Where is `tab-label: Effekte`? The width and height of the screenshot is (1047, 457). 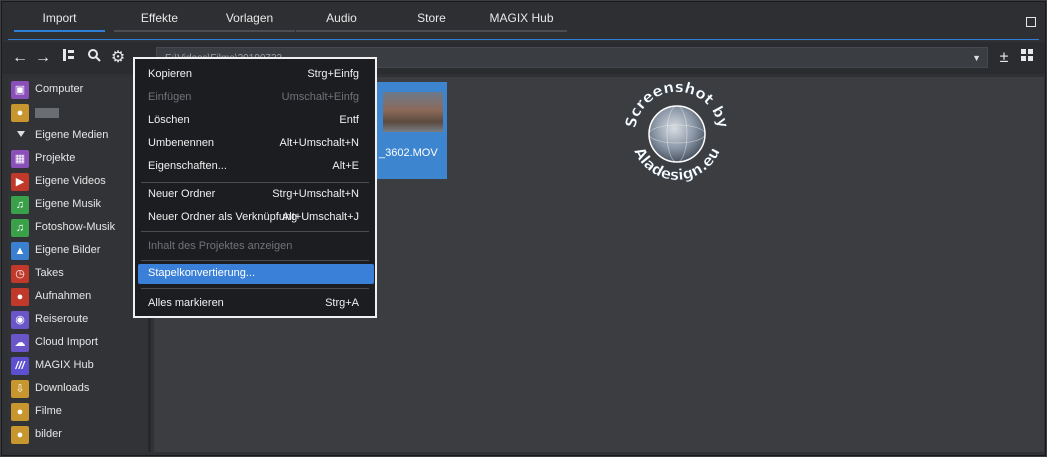
tab-label: Effekte is located at coordinates (159, 18).